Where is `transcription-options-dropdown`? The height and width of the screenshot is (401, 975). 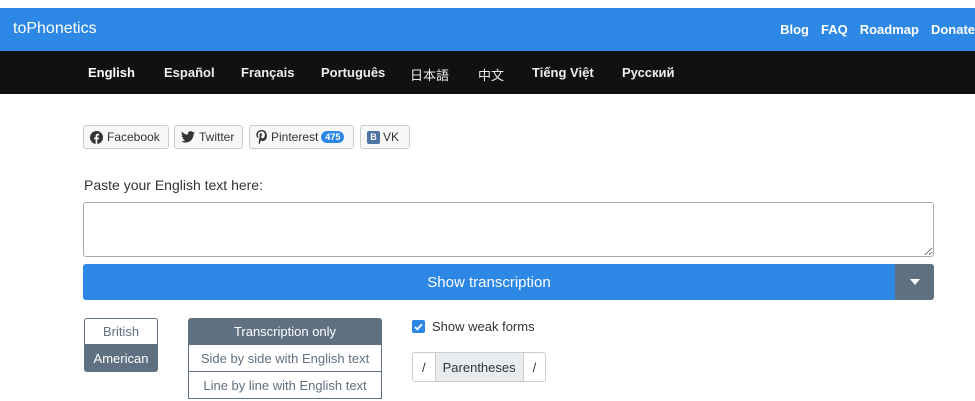 transcription-options-dropdown is located at coordinates (914, 282).